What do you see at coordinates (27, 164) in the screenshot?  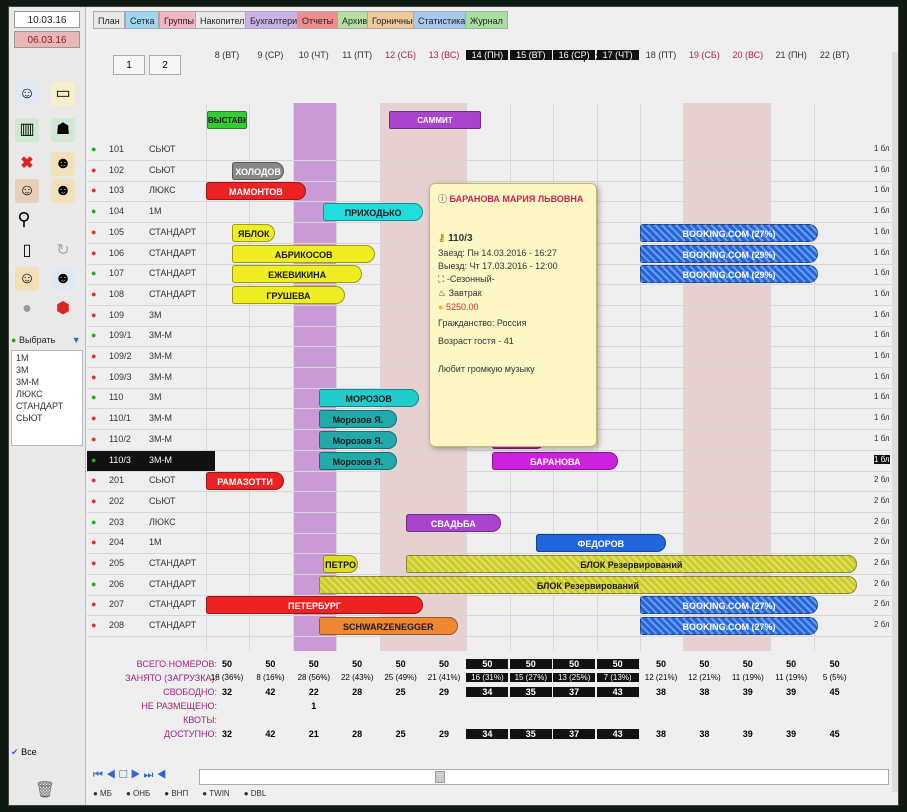 I see `delete-icon: ✖` at bounding box center [27, 164].